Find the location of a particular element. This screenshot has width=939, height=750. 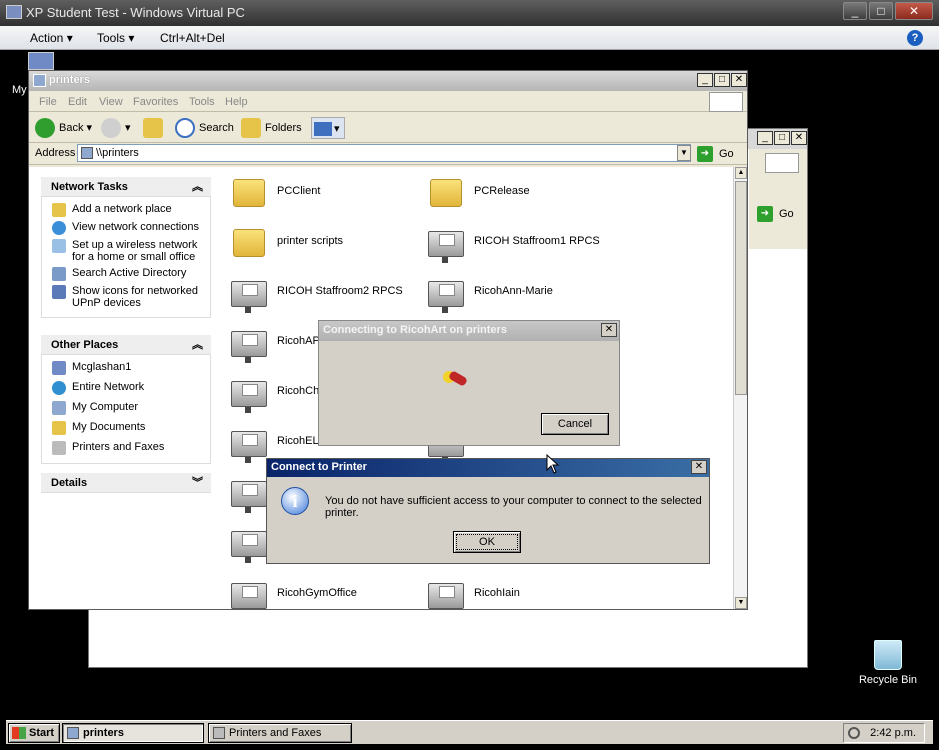

maximize-button: □ is located at coordinates (722, 80).